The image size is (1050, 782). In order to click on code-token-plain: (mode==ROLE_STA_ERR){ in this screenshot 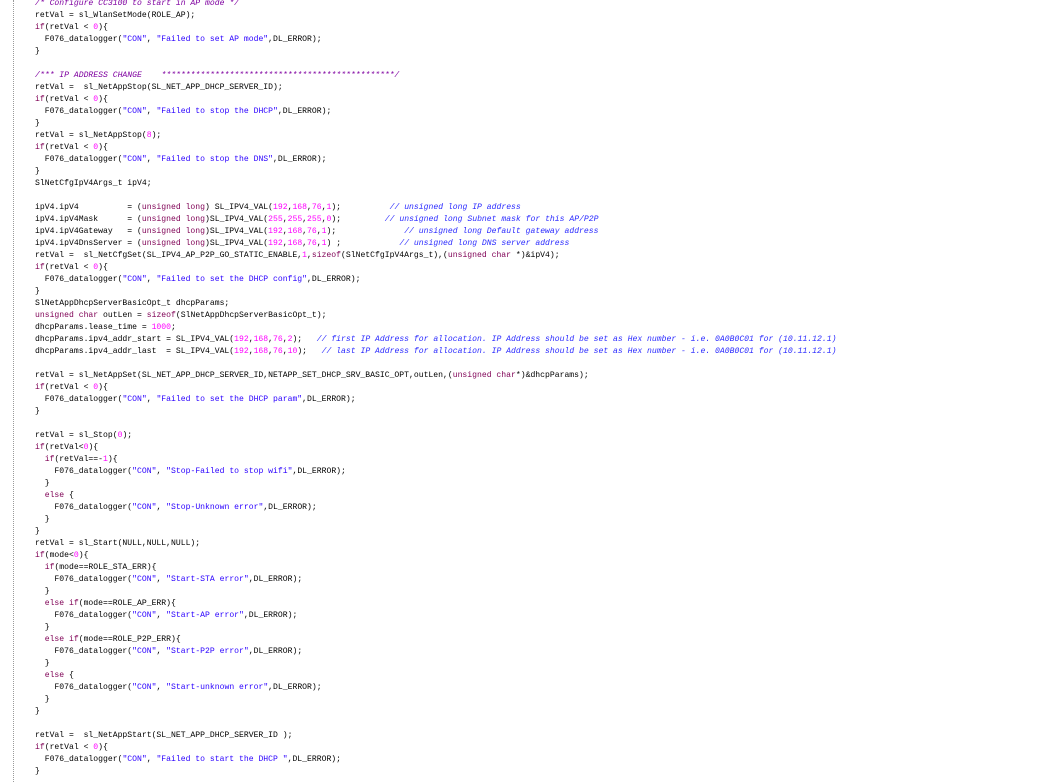, I will do `click(105, 567)`.